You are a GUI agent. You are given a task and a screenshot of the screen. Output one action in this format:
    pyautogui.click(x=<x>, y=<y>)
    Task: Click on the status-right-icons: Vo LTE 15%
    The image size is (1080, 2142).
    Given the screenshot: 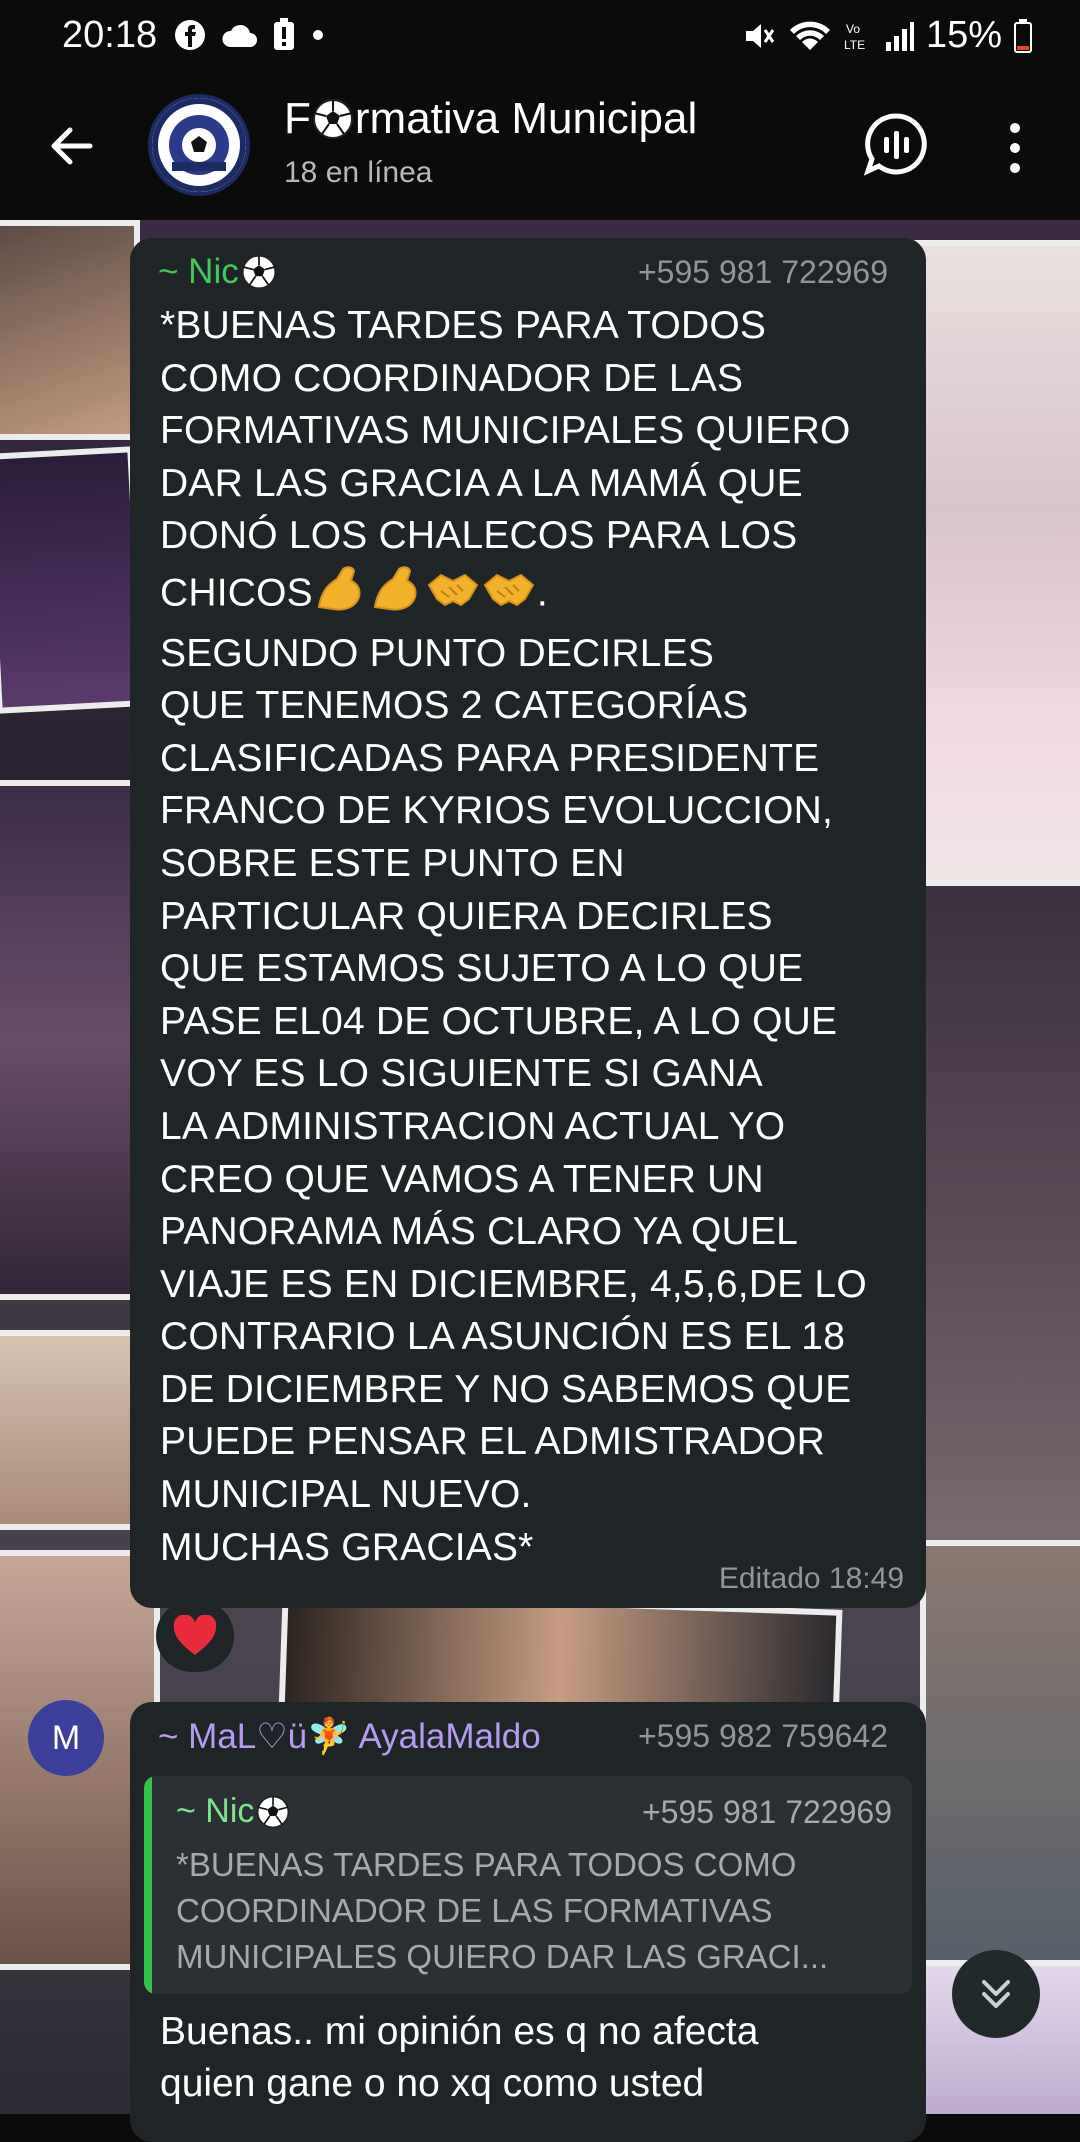 What is the action you would take?
    pyautogui.click(x=887, y=35)
    